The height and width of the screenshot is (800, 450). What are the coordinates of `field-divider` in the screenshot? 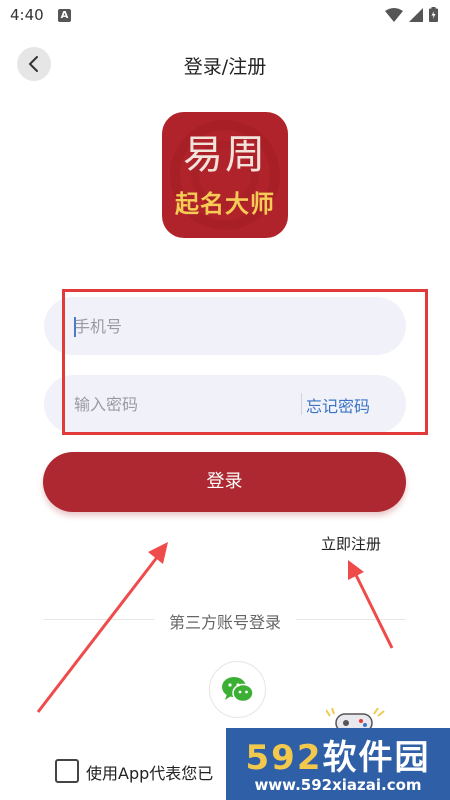 It's located at (301, 404).